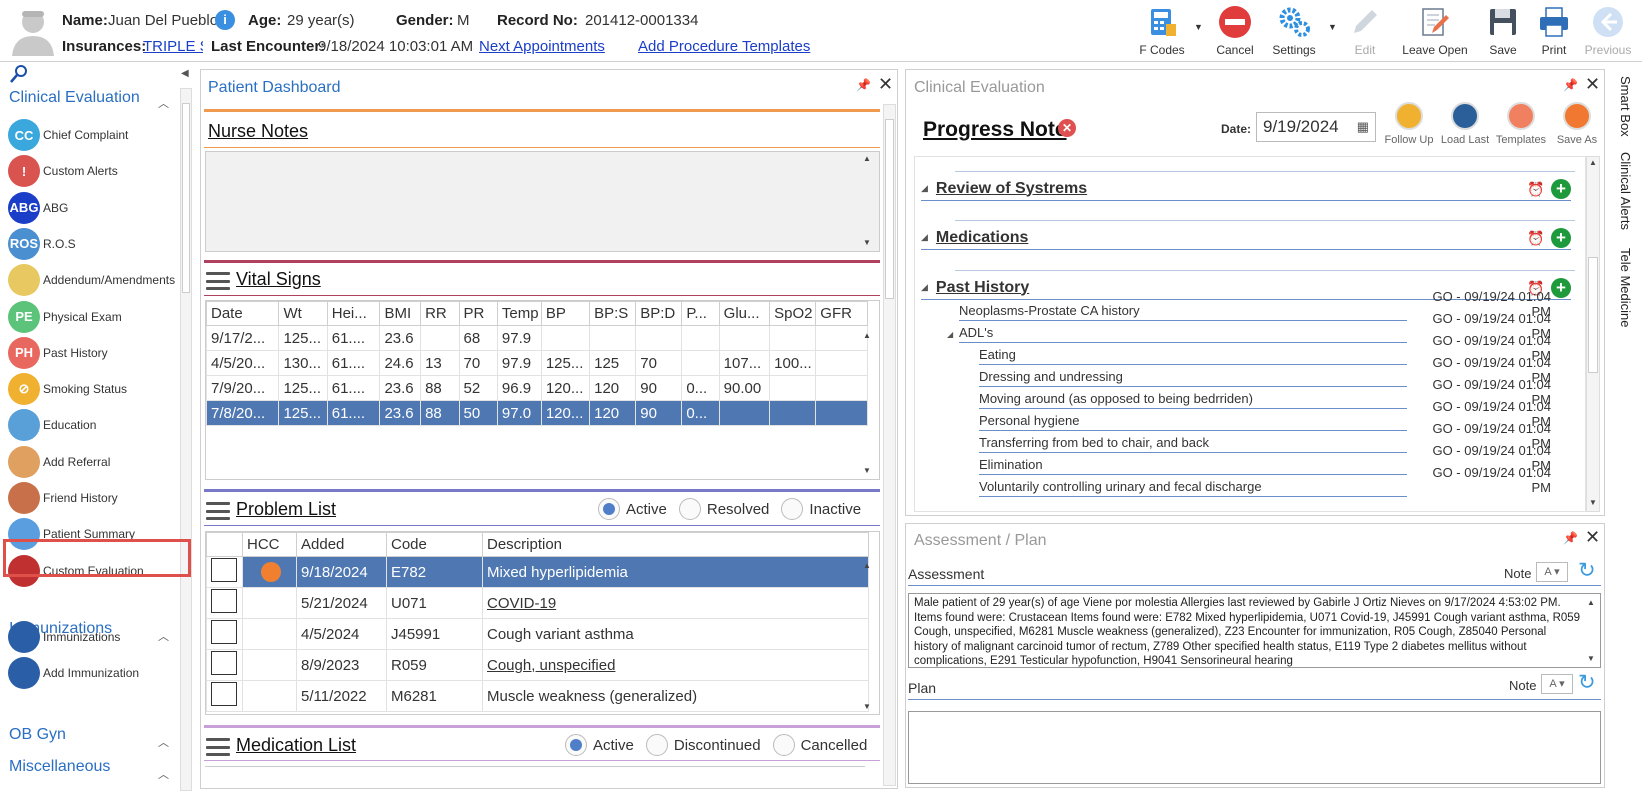  I want to click on close-icon: ✕, so click(1592, 84).